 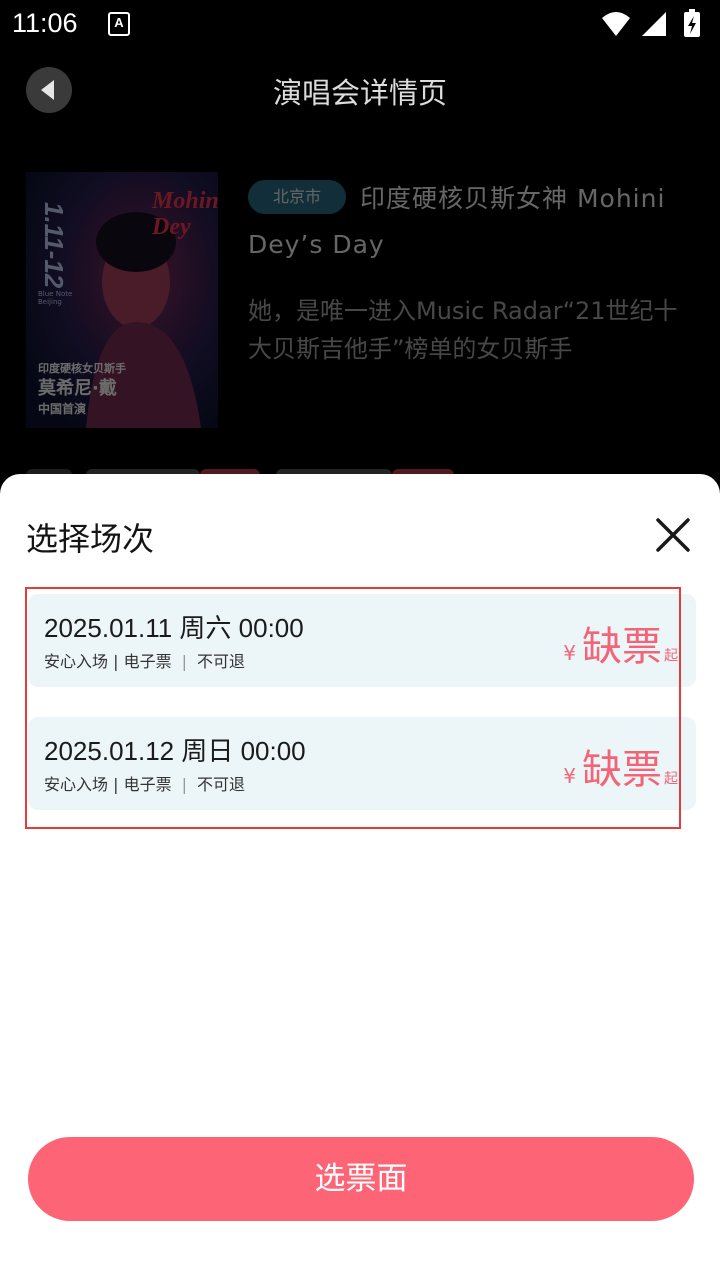 What do you see at coordinates (45, 23) in the screenshot?
I see `status-time: 11:06` at bounding box center [45, 23].